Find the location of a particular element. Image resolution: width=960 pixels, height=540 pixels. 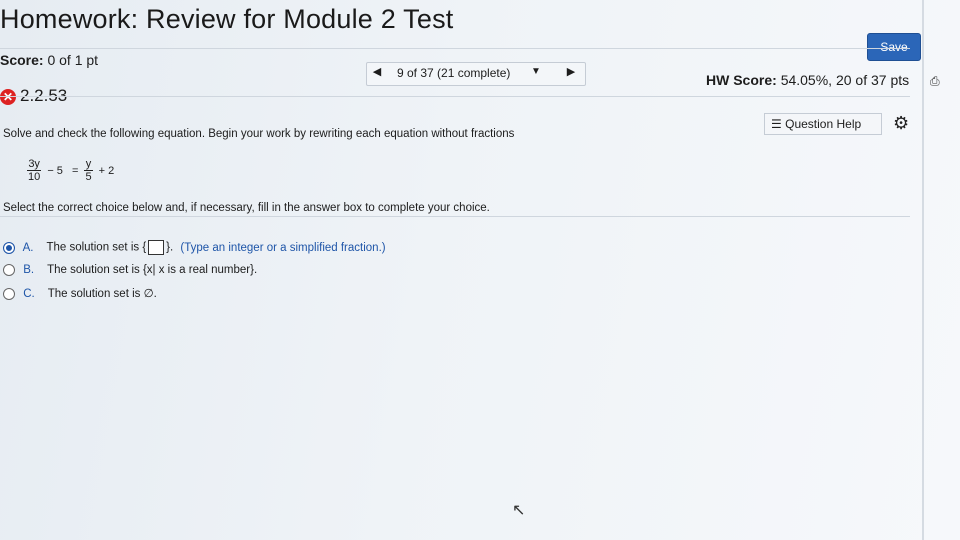

gear-icon: ⚙ is located at coordinates (901, 123).